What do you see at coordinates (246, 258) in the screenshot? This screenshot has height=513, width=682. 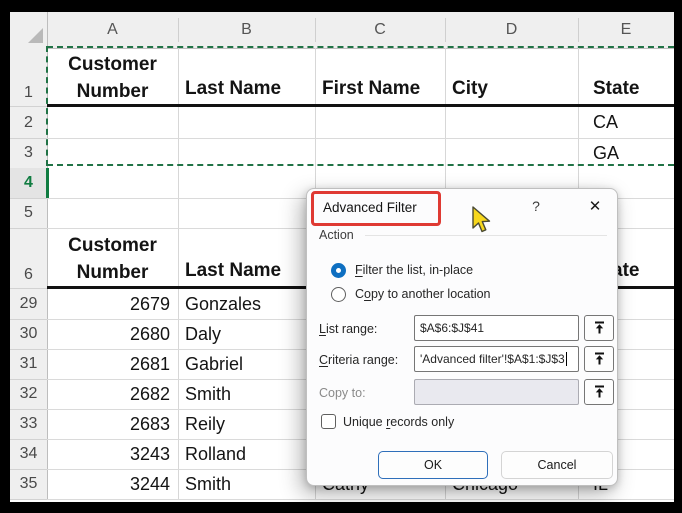 I see `cell-b6: Last Name` at bounding box center [246, 258].